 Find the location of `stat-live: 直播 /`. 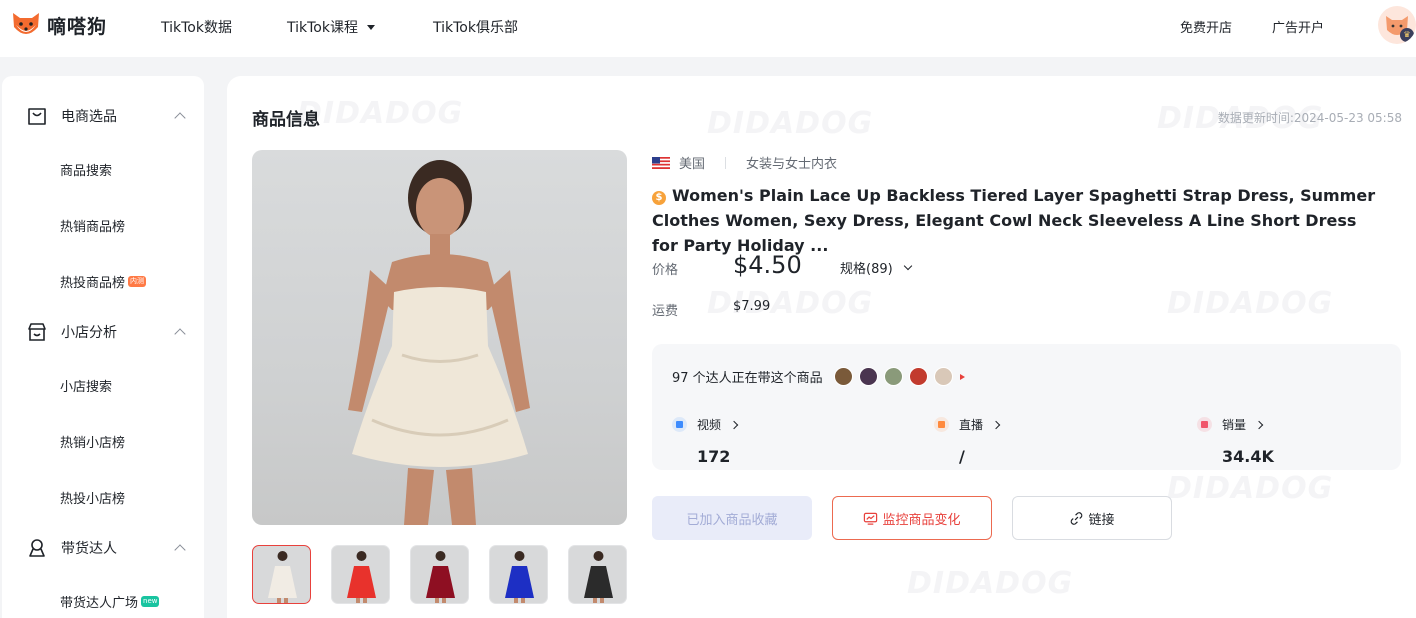

stat-live: 直播 / is located at coordinates (967, 441).